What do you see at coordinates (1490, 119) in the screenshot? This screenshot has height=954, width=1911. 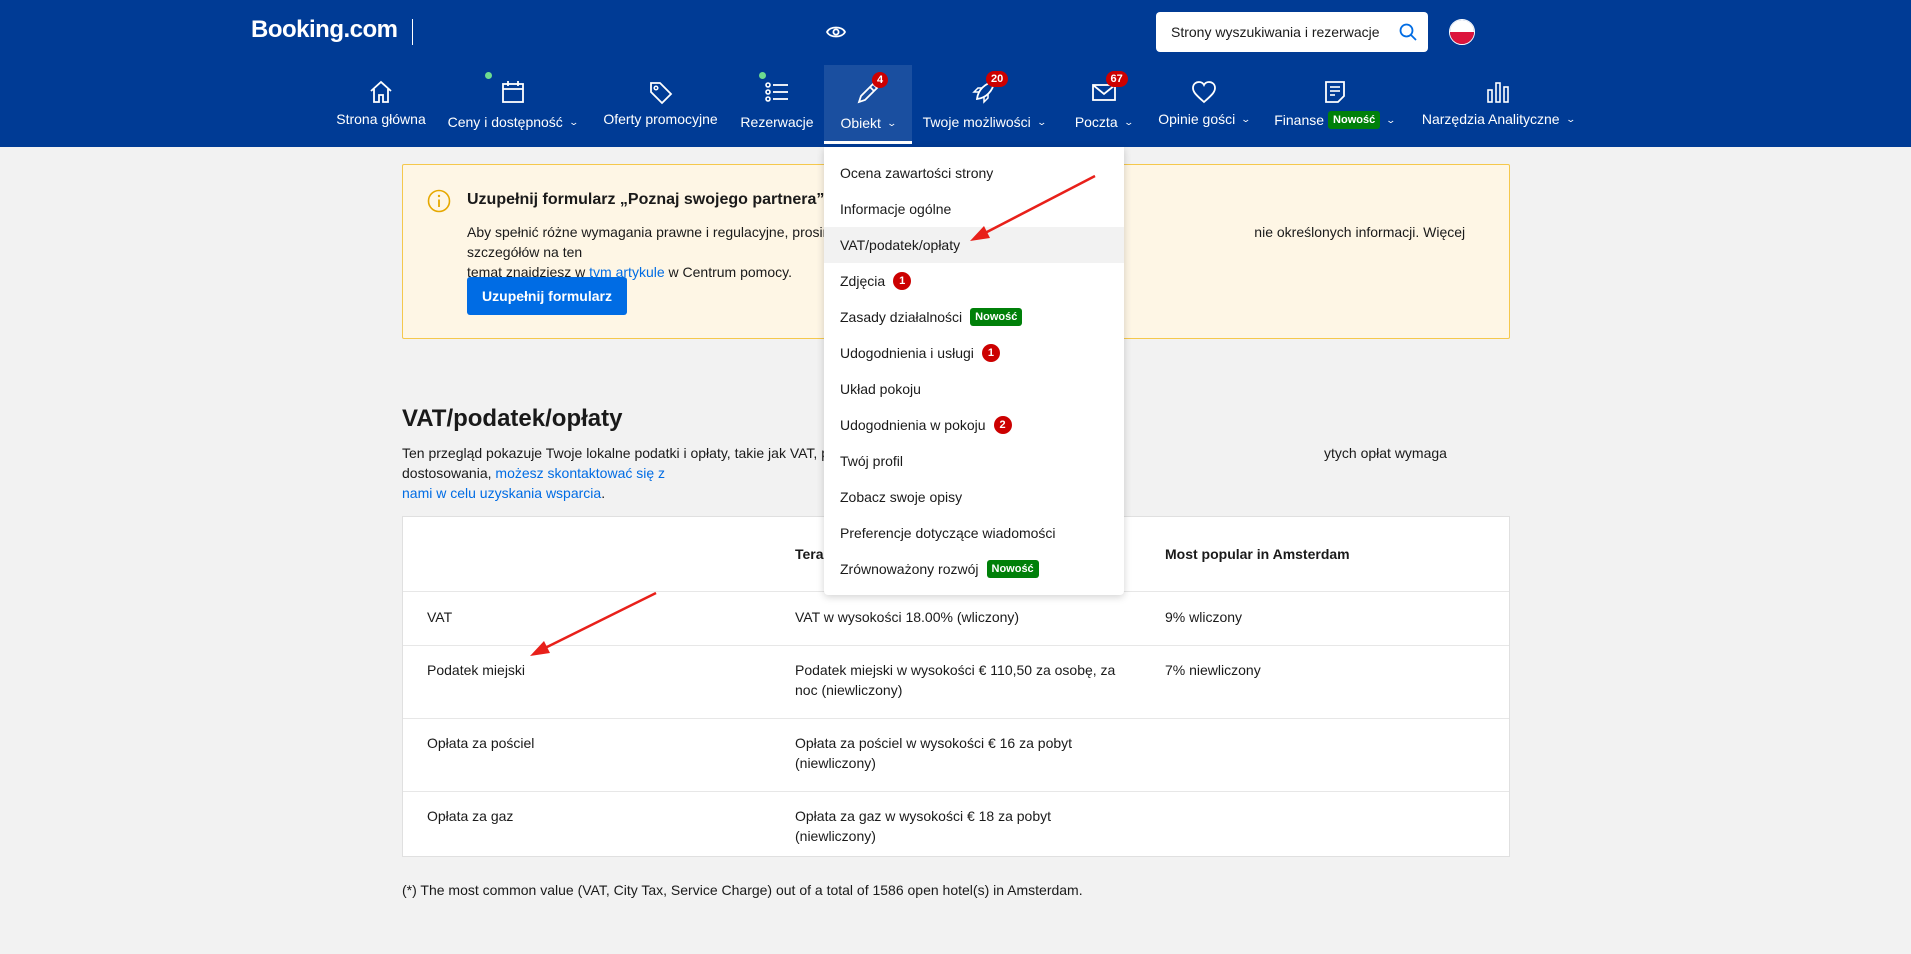 I see `nav-label-analytics: Narzędzia Analityczne` at bounding box center [1490, 119].